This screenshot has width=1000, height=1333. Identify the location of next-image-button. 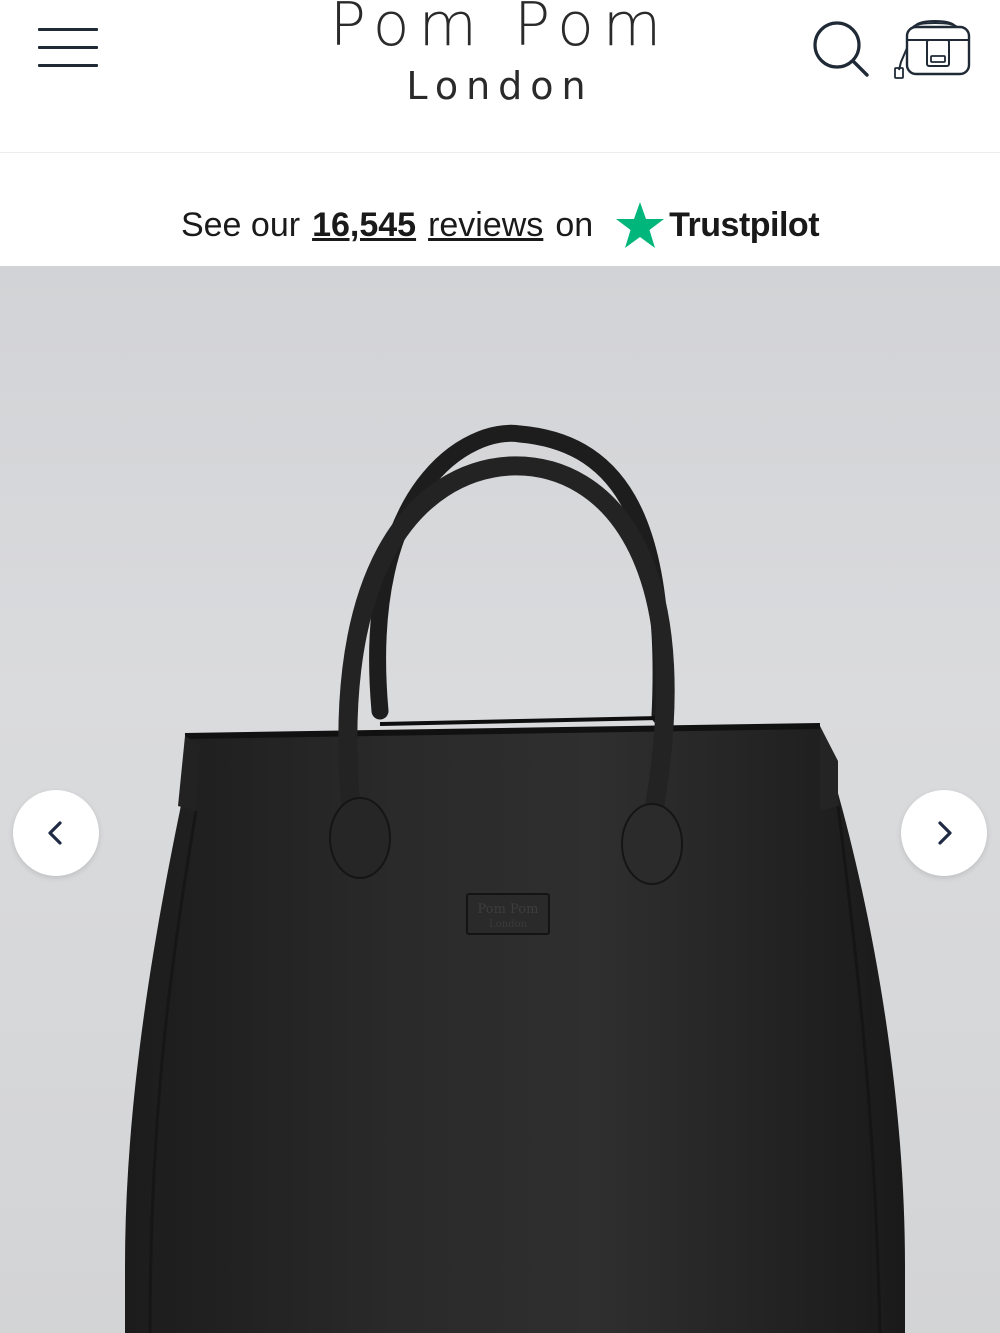
(944, 833).